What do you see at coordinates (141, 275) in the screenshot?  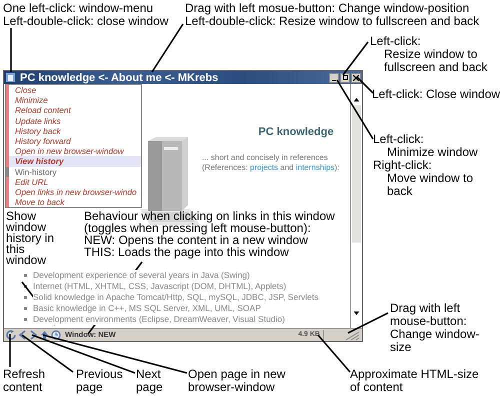 I see `list-item-text: Development experience of several years in Java (Swing)` at bounding box center [141, 275].